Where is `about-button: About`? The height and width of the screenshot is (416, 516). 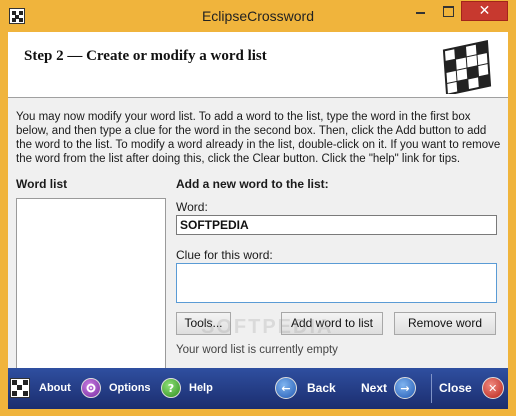
about-button: About is located at coordinates (40, 388).